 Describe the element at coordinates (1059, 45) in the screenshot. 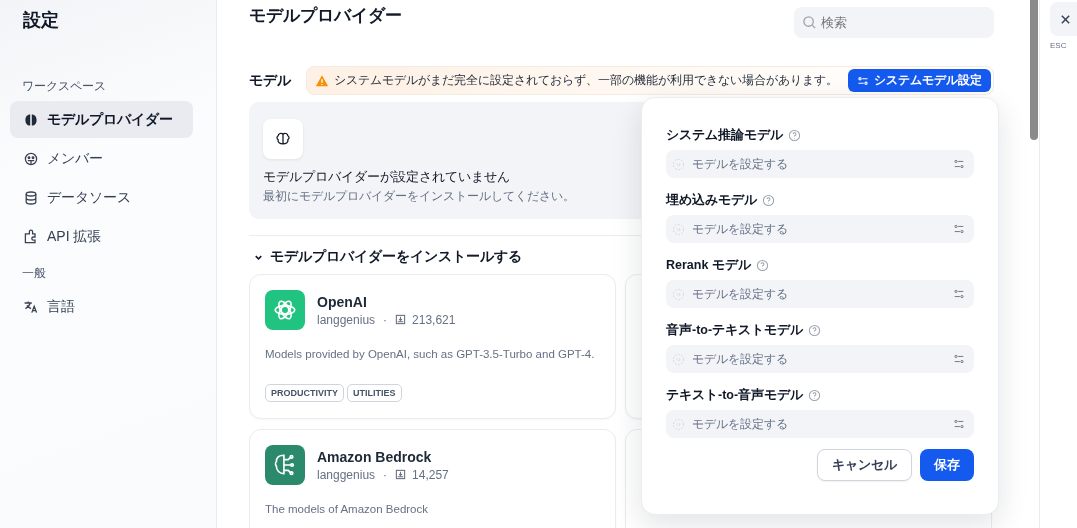

I see `esc-hint: ESC` at that location.